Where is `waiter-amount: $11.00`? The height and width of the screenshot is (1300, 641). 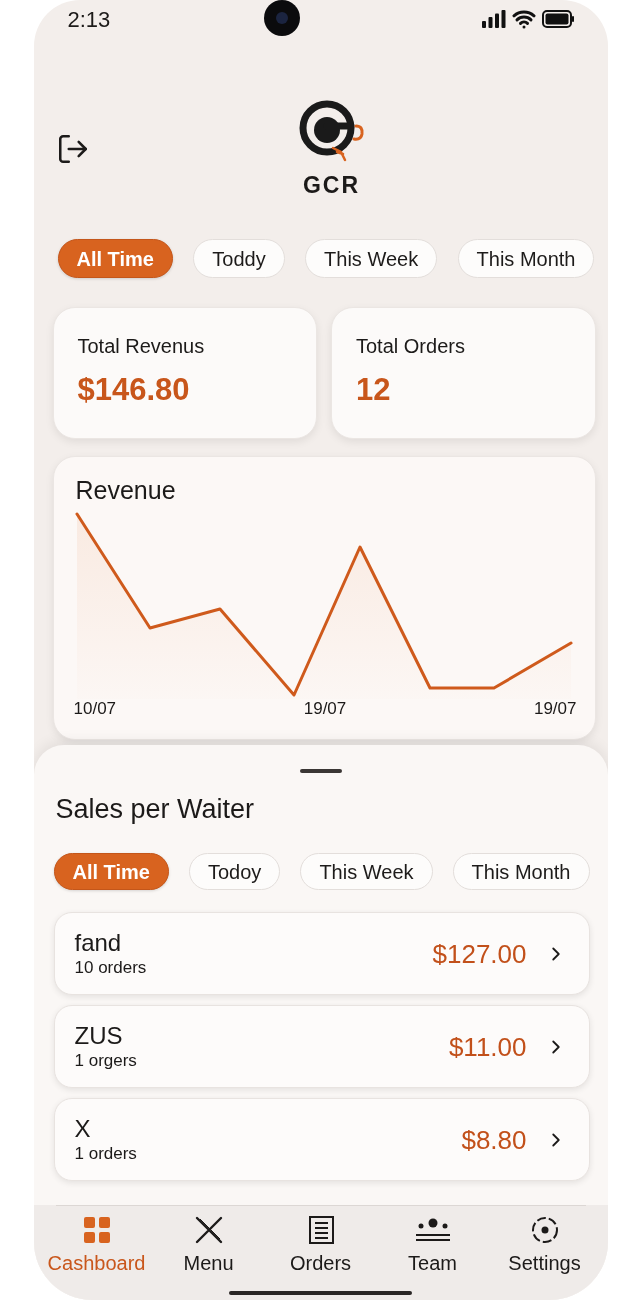
waiter-amount: $11.00 is located at coordinates (487, 1046).